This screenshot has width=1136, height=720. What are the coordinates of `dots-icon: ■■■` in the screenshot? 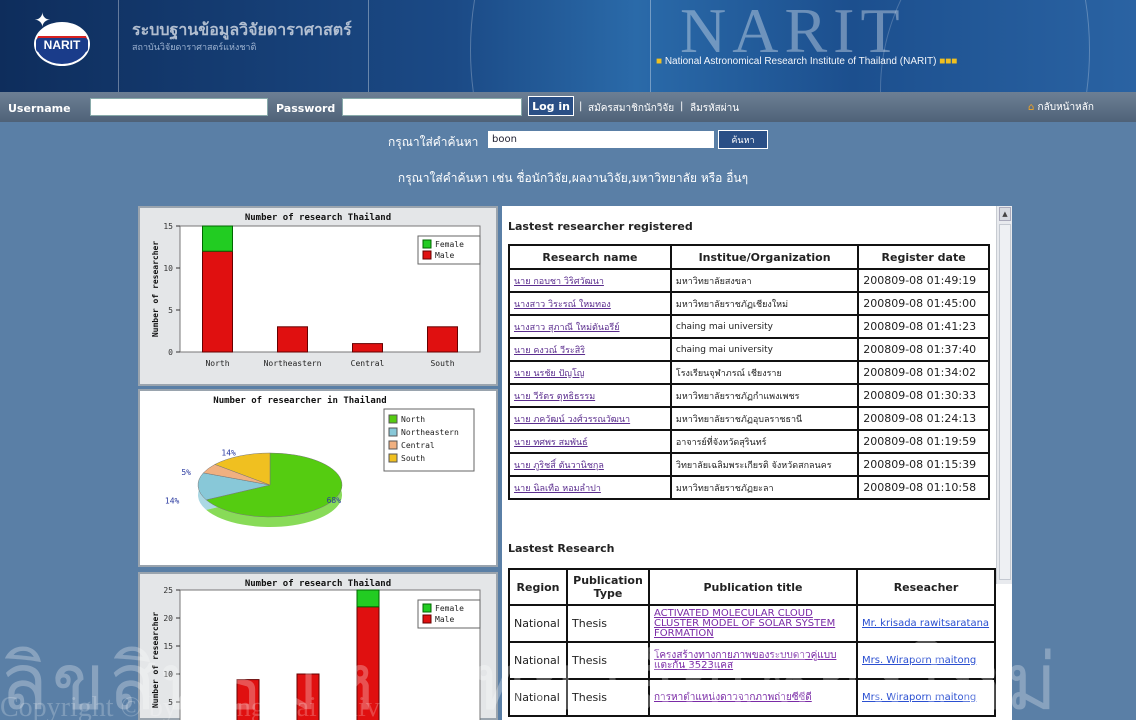 It's located at (948, 61).